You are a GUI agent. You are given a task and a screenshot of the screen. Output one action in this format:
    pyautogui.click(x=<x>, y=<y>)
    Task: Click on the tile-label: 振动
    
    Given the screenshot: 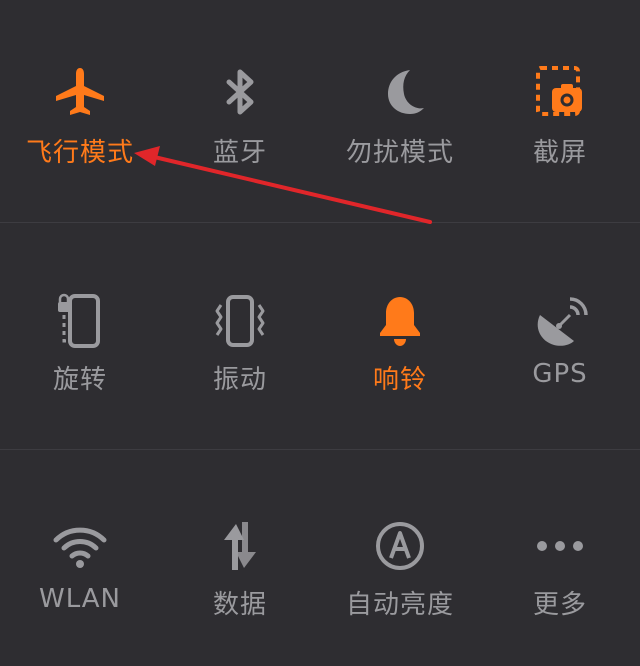 What is the action you would take?
    pyautogui.click(x=239, y=380)
    